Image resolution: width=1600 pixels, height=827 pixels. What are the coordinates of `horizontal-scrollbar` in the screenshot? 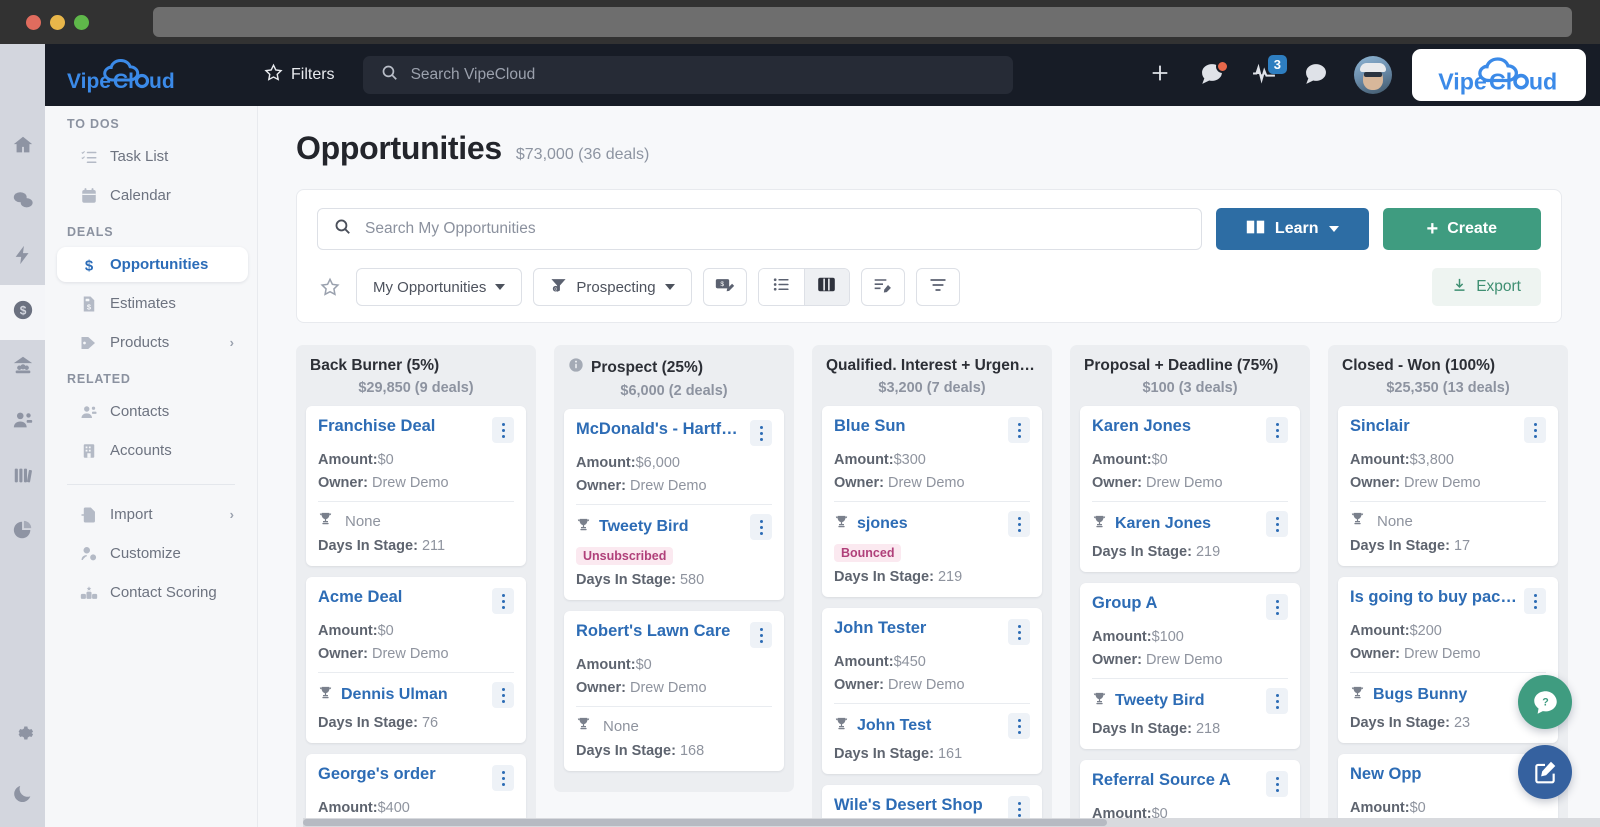 It's located at (951, 822).